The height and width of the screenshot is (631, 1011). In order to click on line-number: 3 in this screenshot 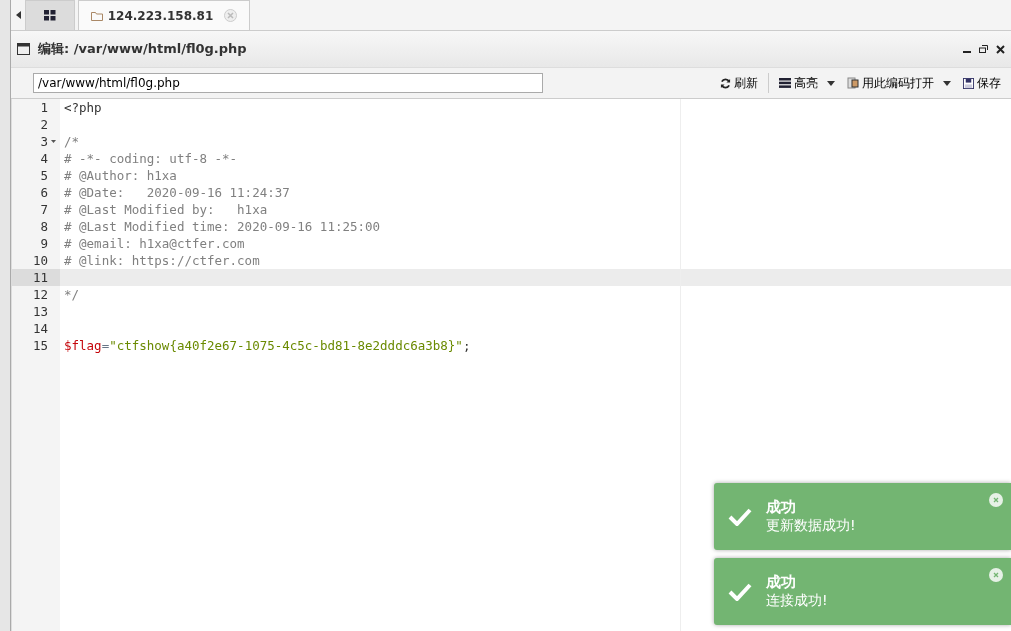, I will do `click(44, 141)`.